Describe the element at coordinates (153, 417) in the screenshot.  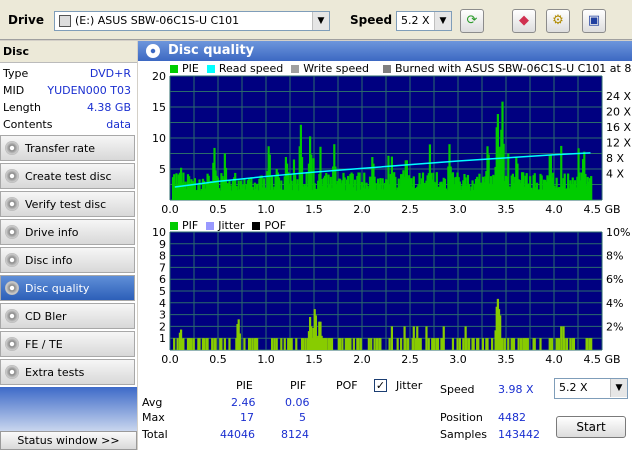
I see `row-max-label: Max` at that location.